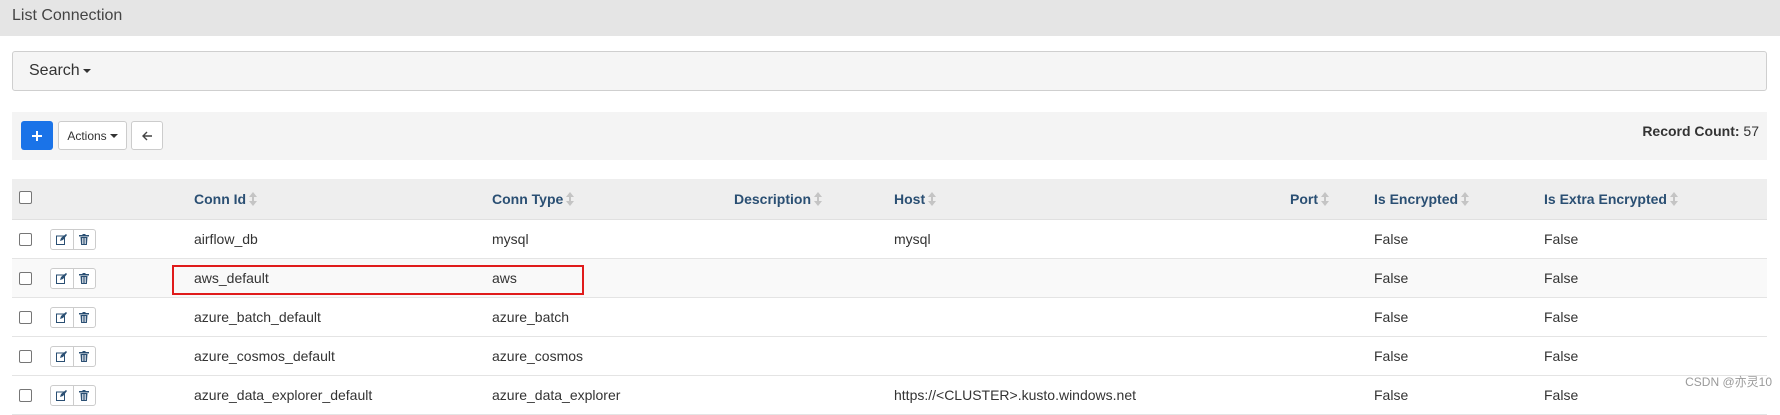 The image size is (1780, 415). I want to click on plus-icon, so click(37, 135).